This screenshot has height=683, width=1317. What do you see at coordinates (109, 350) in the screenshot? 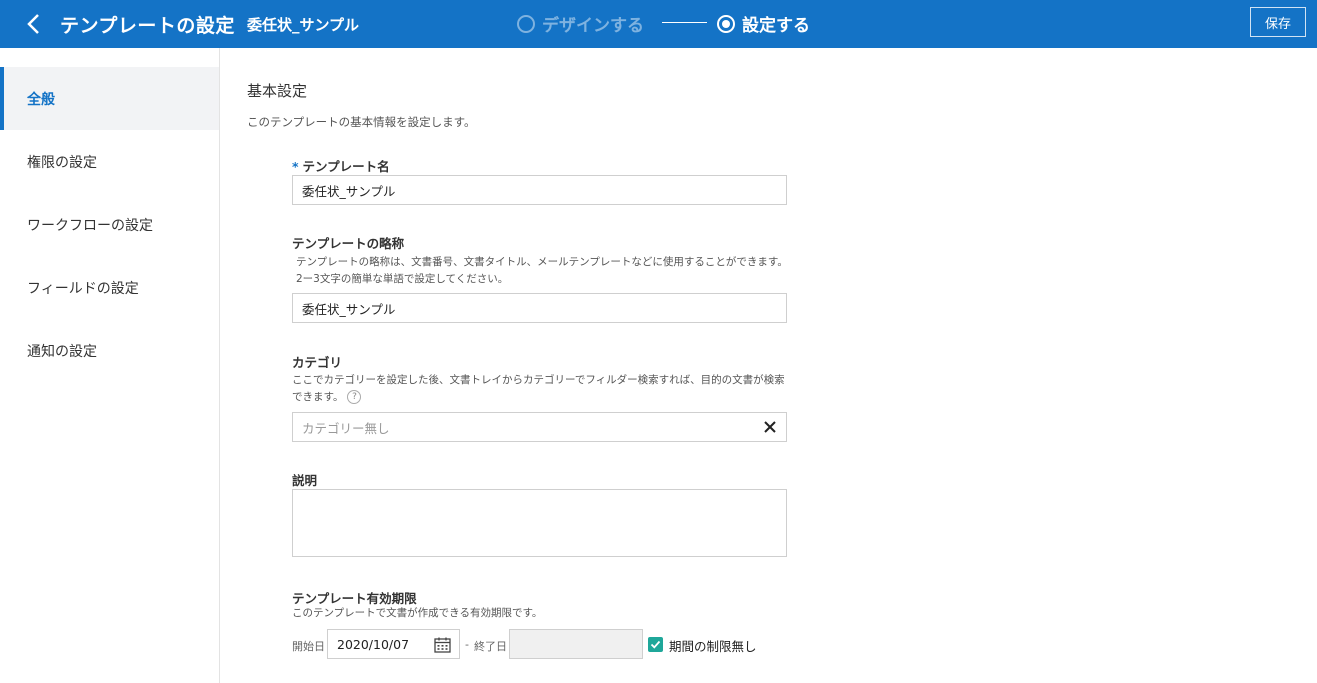
I see `sidebar-item-notifications: 通知の設定` at bounding box center [109, 350].